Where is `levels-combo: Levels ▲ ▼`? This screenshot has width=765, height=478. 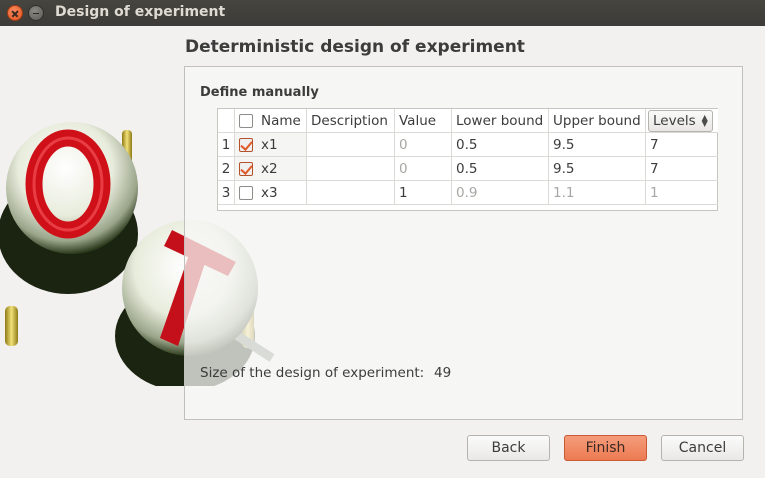
levels-combo: Levels ▲ ▼ is located at coordinates (680, 120).